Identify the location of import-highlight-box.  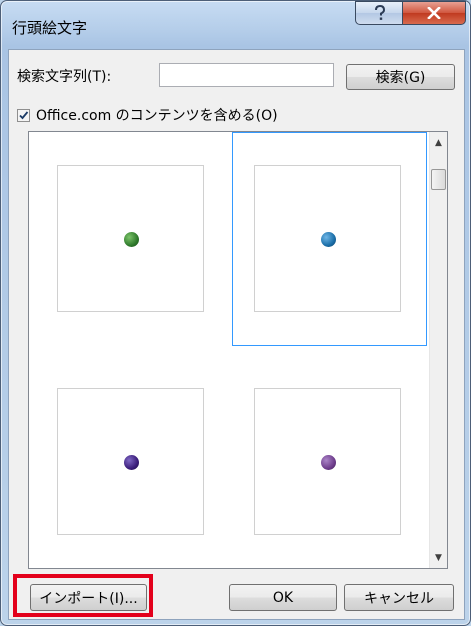
(83, 595).